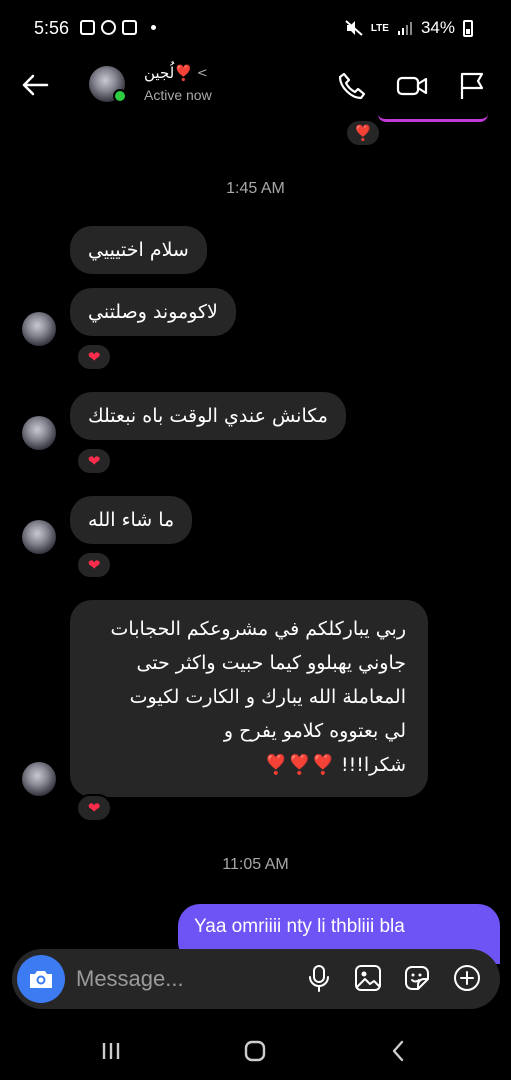 The image size is (511, 1080). Describe the element at coordinates (138, 250) in the screenshot. I see `message-bubble: سلام اختيييي` at that location.